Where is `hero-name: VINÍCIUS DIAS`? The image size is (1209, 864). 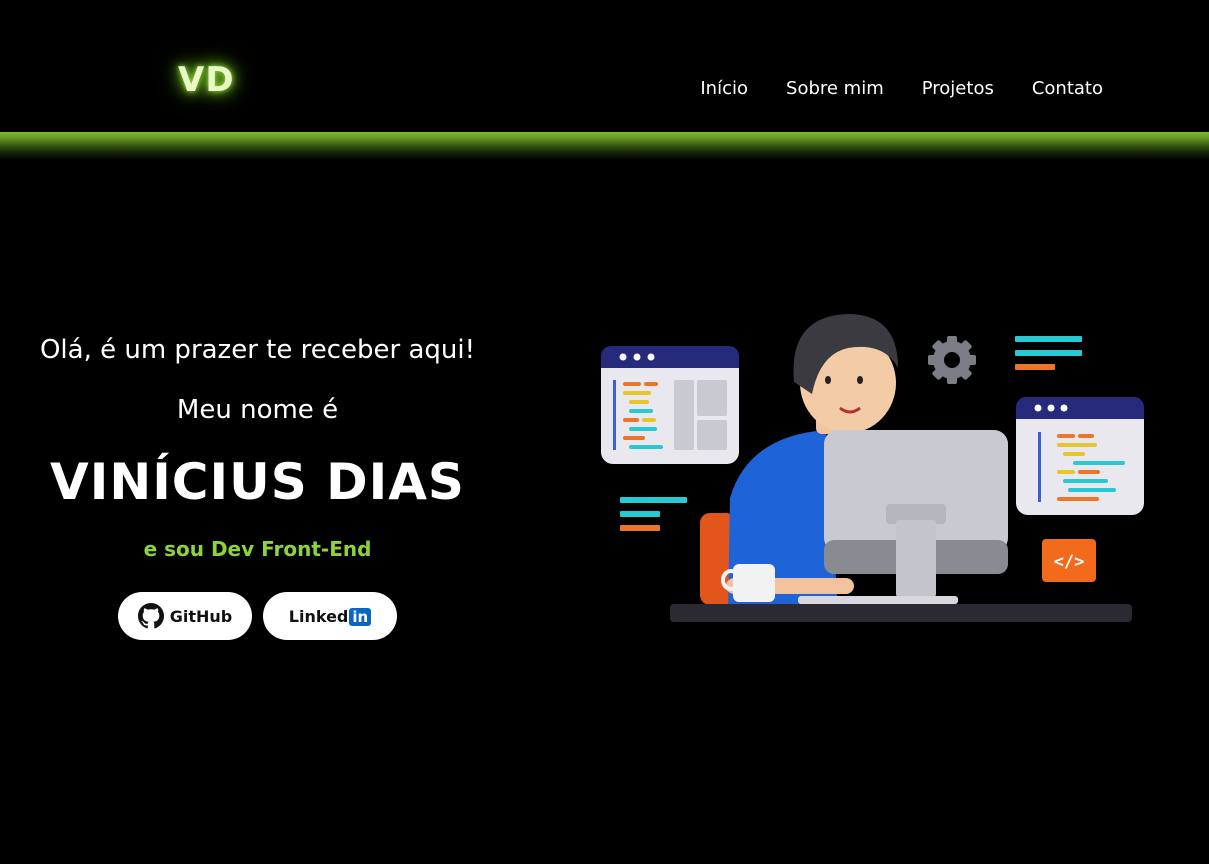 hero-name: VINÍCIUS DIAS is located at coordinates (257, 482).